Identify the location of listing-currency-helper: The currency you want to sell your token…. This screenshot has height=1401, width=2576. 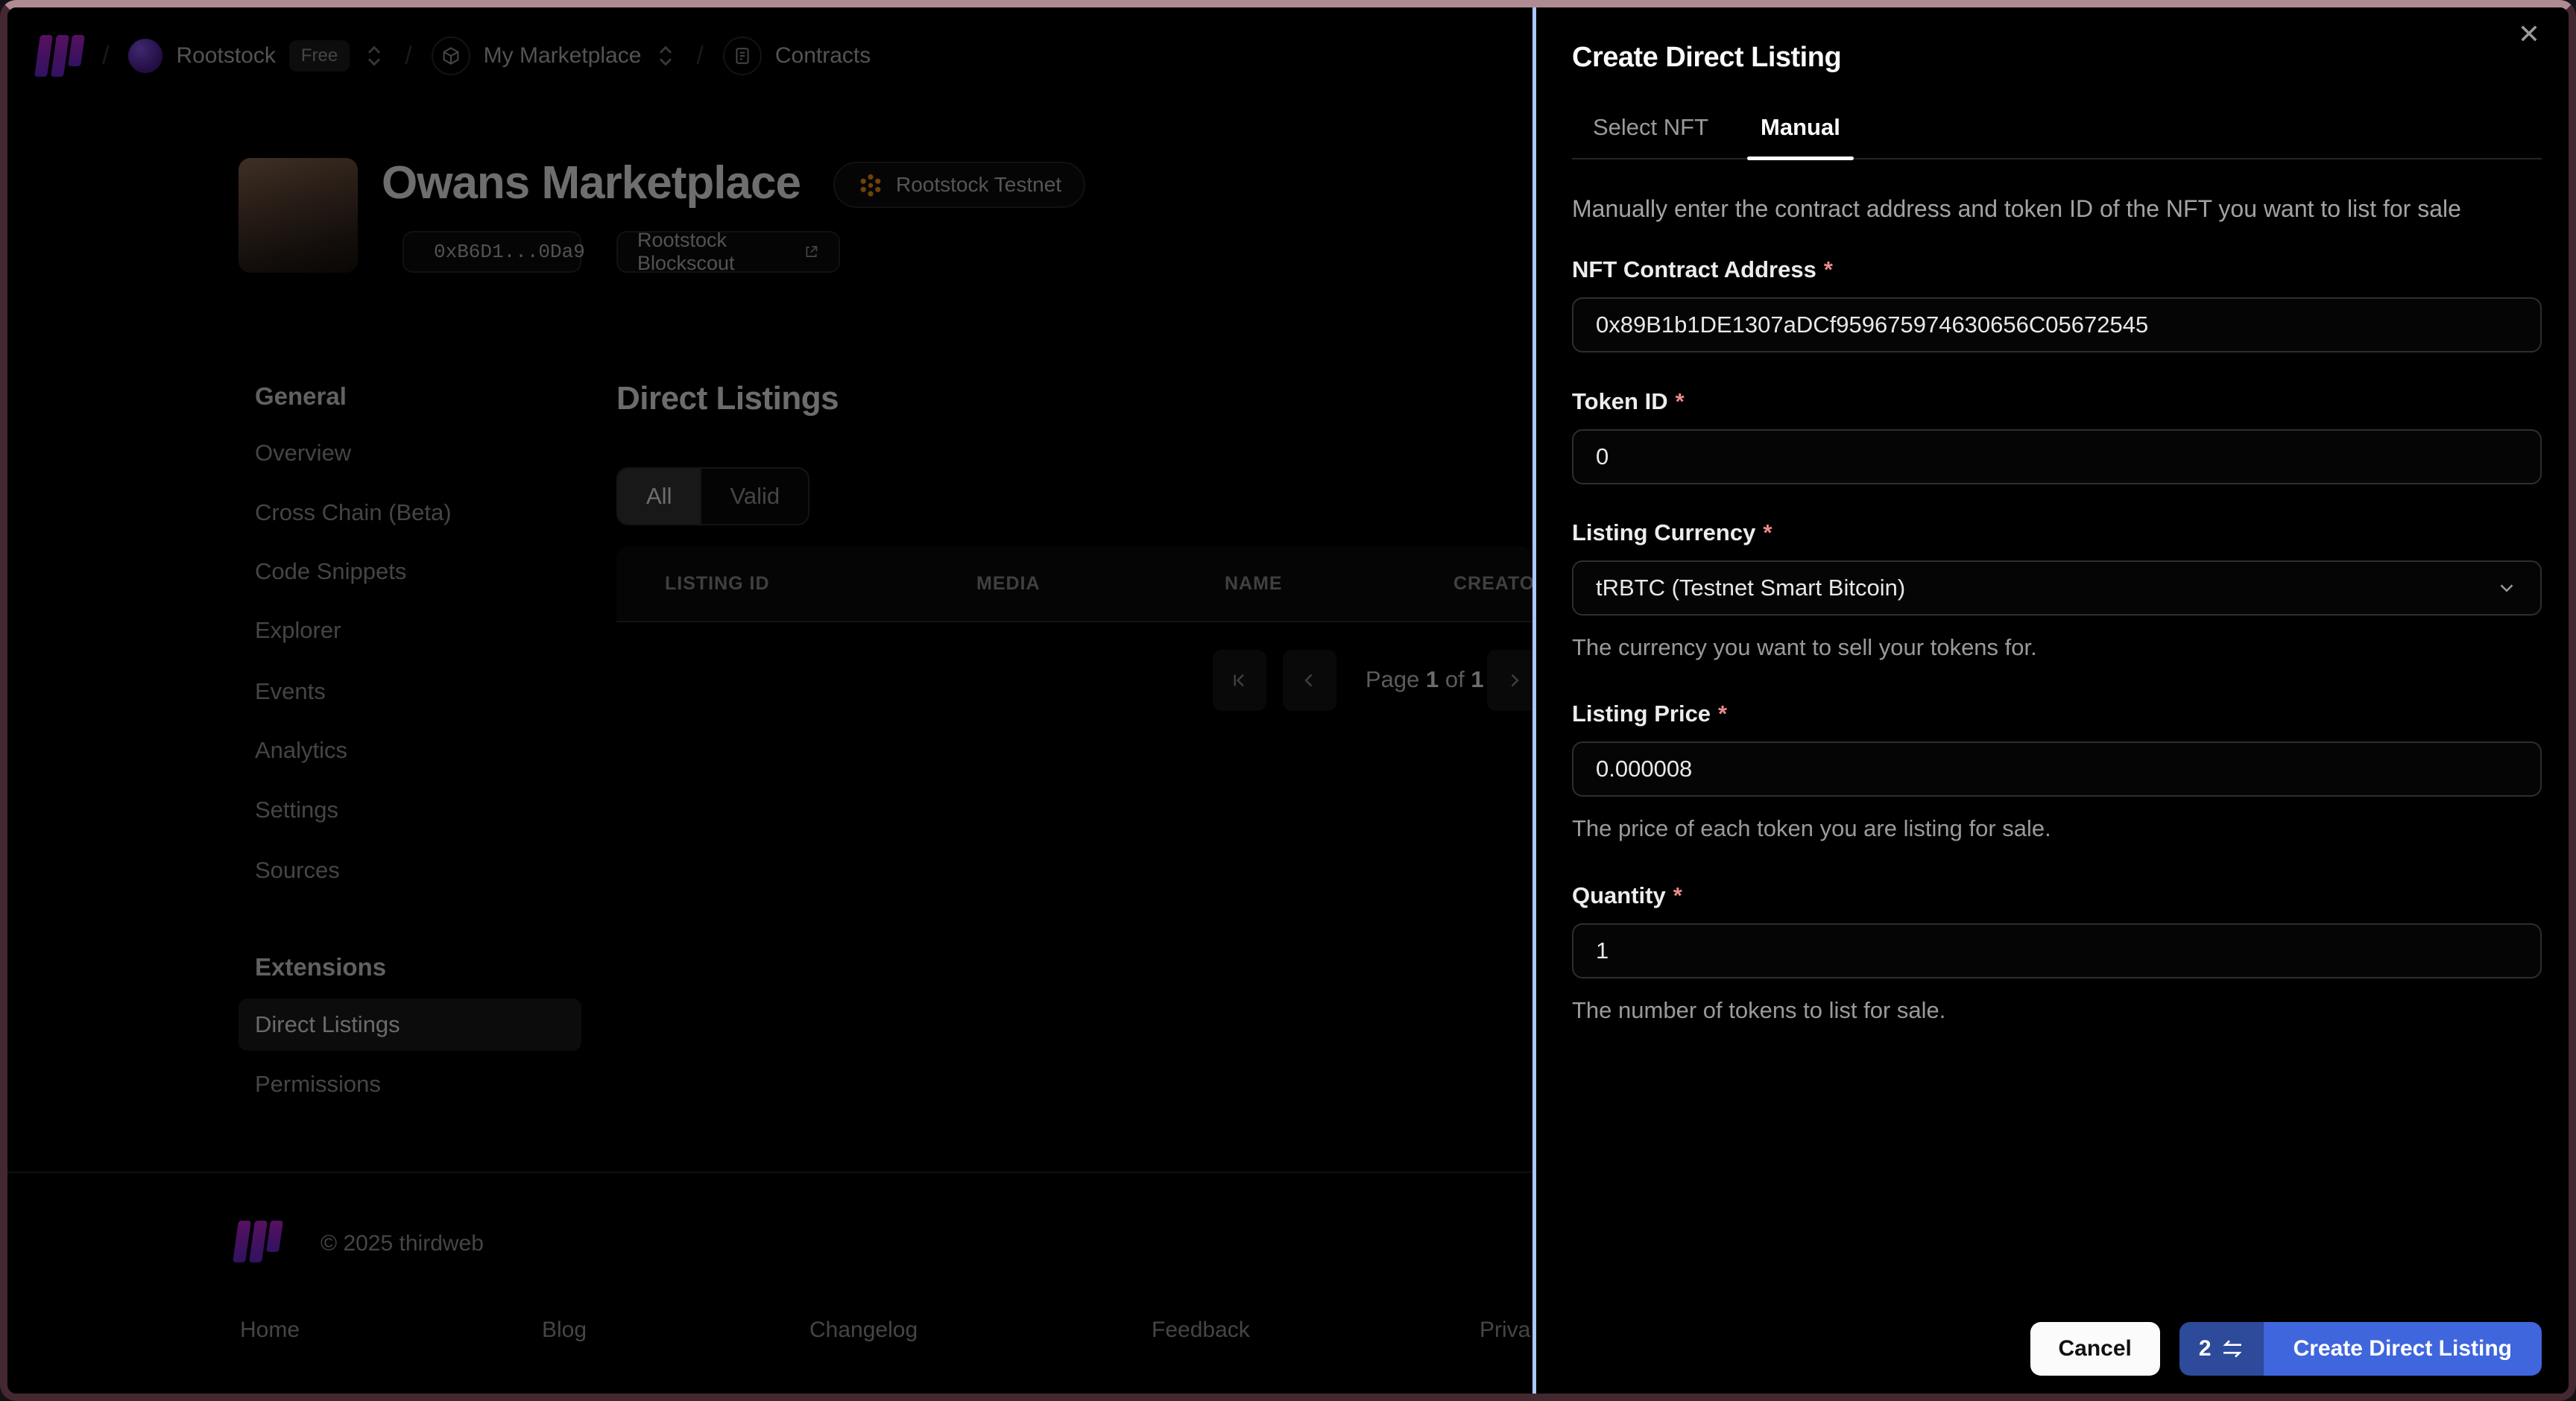
(1804, 647).